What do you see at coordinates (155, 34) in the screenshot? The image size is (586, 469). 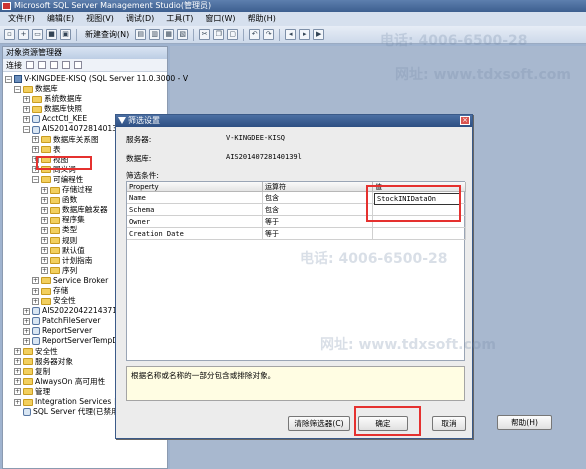 I see `db-engine-query-icon: ▥` at bounding box center [155, 34].